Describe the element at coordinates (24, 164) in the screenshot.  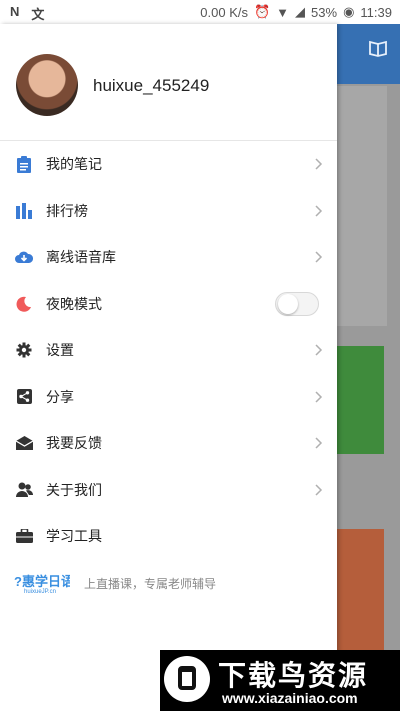
I see `note-icon` at that location.